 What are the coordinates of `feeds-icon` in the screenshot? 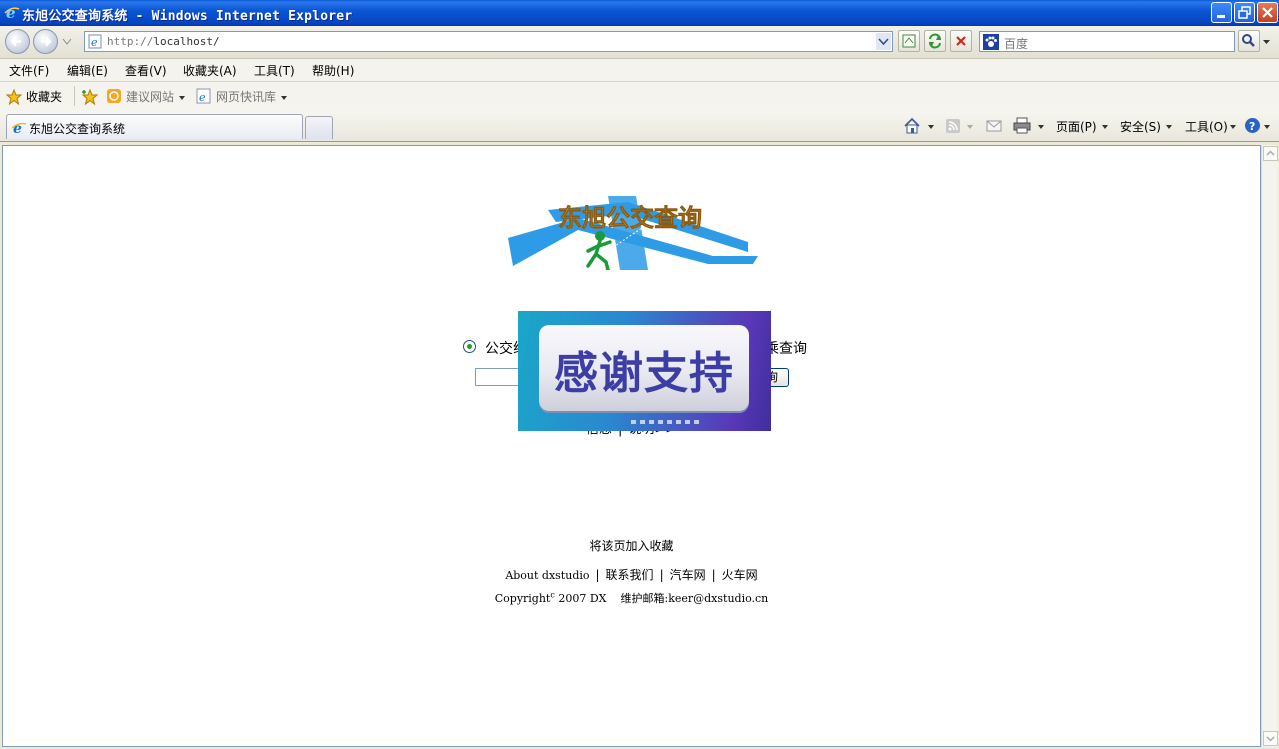 It's located at (953, 126).